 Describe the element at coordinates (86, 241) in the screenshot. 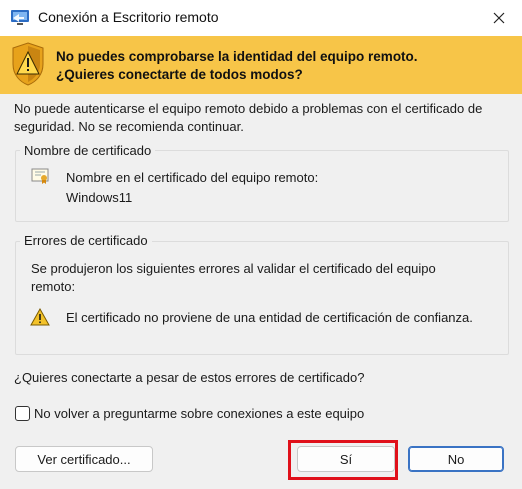

I see `certificate-errors-group-label: Errores de certificado` at that location.